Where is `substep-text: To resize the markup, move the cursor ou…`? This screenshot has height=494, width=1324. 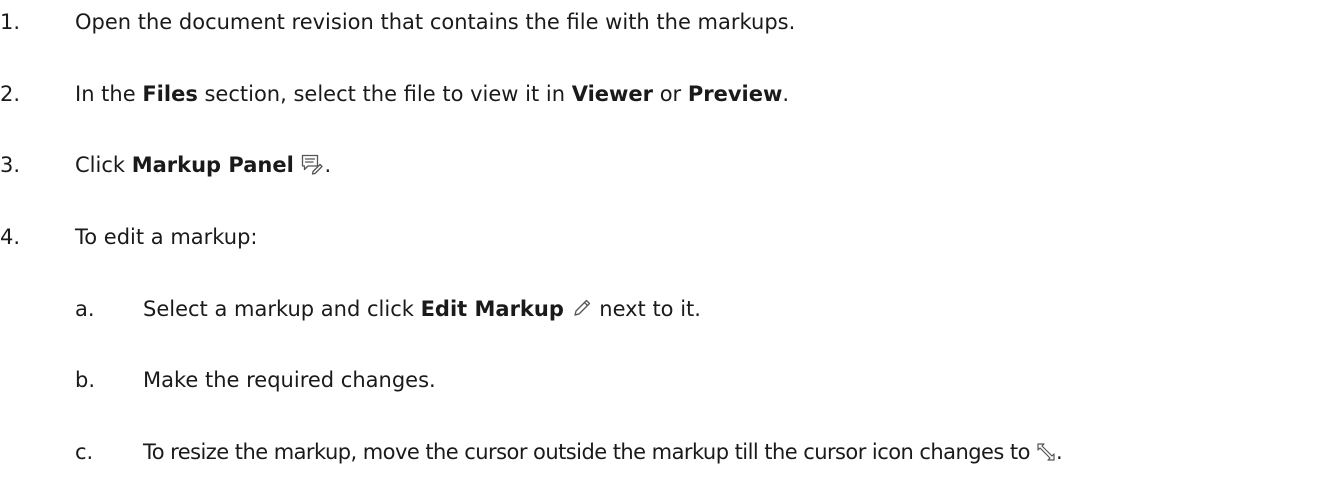 substep-text: To resize the markup, move the cursor ou… is located at coordinates (603, 452).